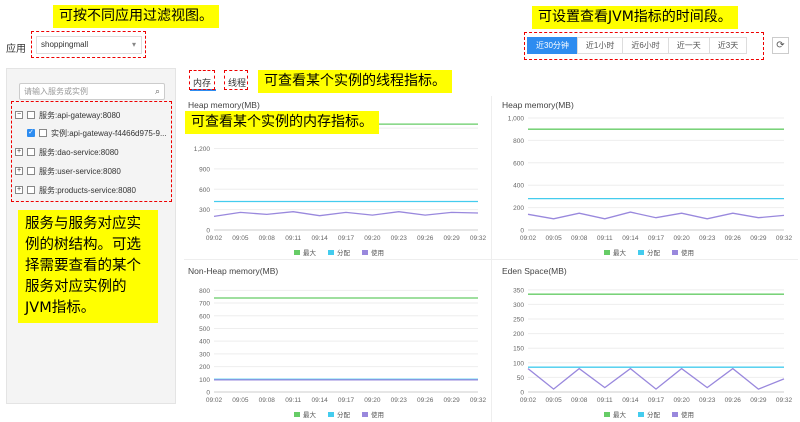 Image resolution: width=800 pixels, height=422 pixels. Describe the element at coordinates (92, 91) in the screenshot. I see `search-input: 请输入服务或实例 ⌕` at that location.